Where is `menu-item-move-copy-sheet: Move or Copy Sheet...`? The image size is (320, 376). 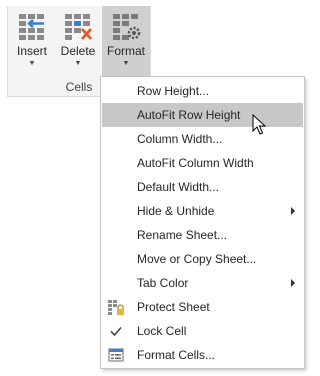
menu-item-move-copy-sheet: Move or Copy Sheet... is located at coordinates (202, 259).